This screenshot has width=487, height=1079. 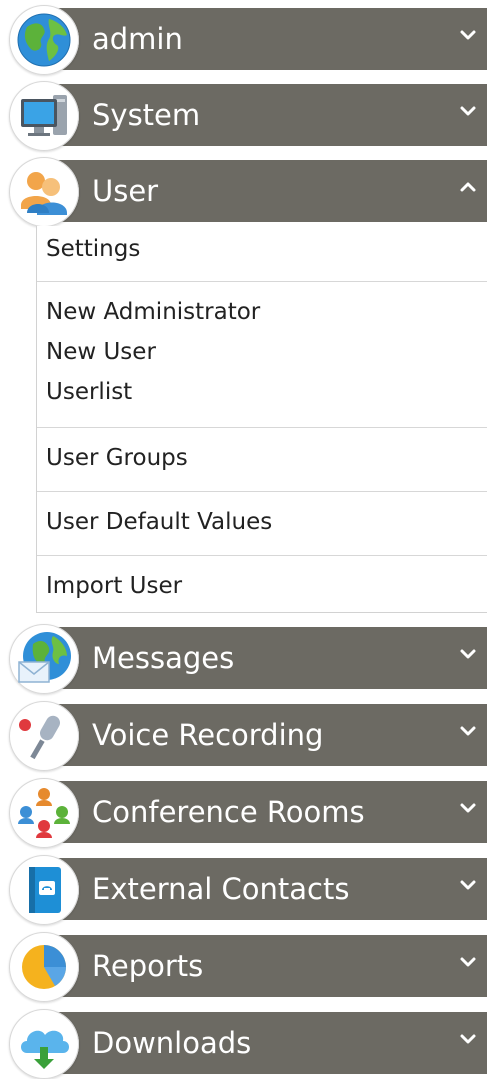 I want to click on menu-section-messages: Messages, so click(x=243, y=656).